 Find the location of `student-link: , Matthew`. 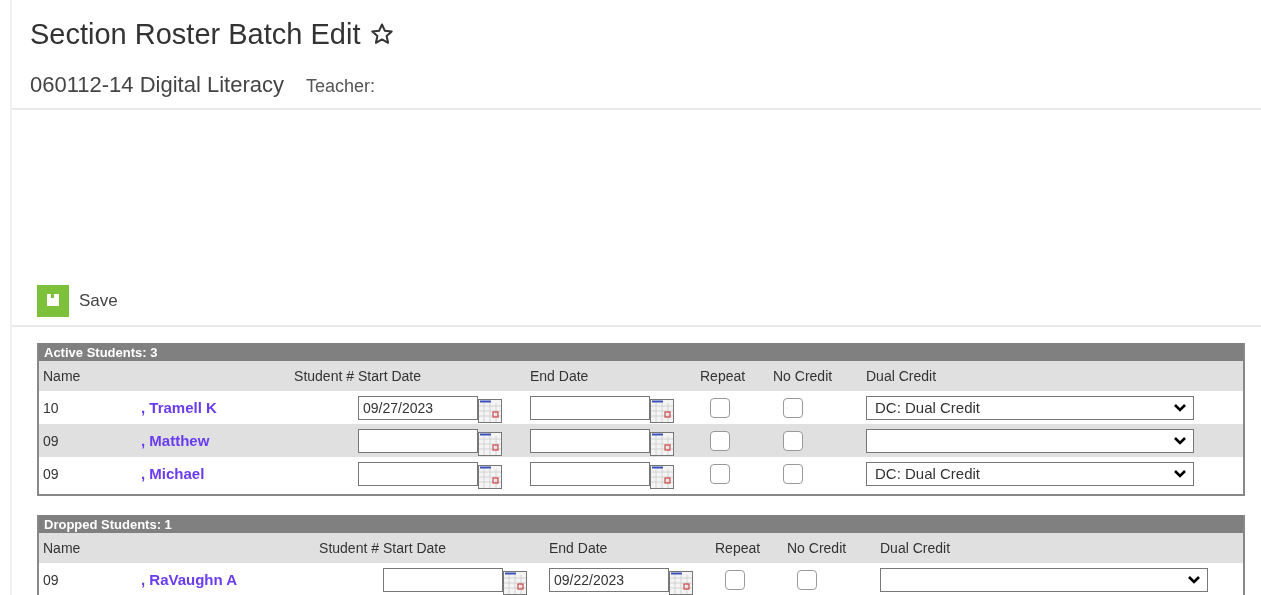

student-link: , Matthew is located at coordinates (175, 440).